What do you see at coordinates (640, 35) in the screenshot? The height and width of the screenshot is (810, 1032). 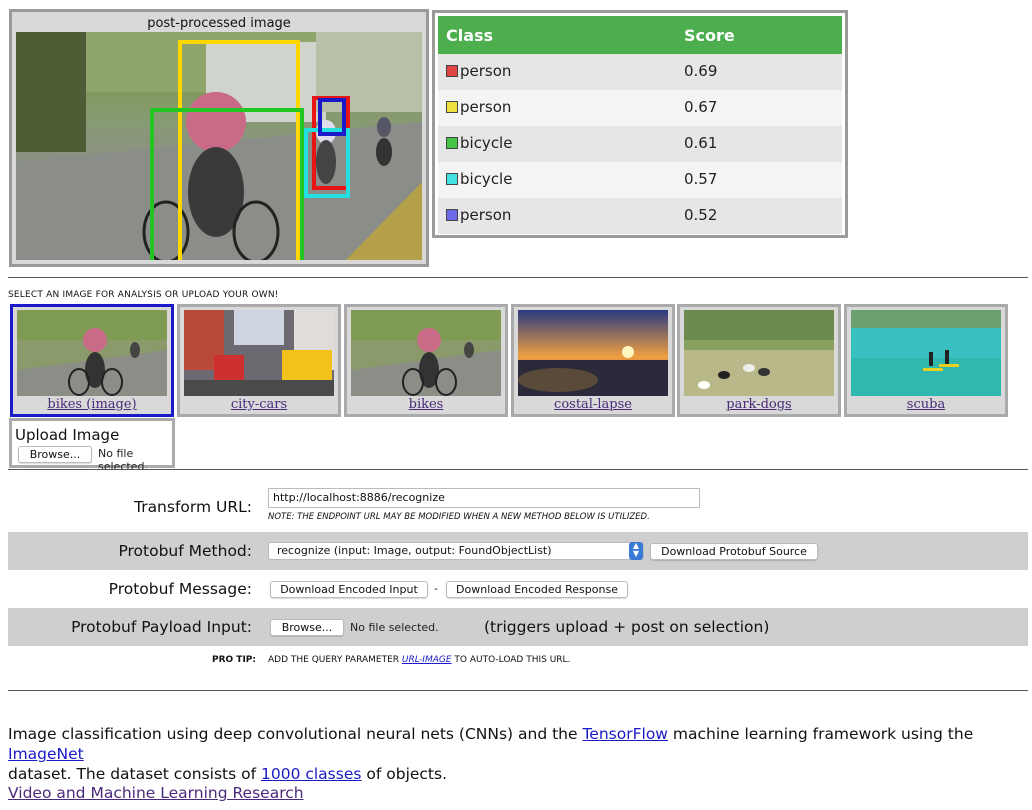 I see `score-table-header: Class Score` at bounding box center [640, 35].